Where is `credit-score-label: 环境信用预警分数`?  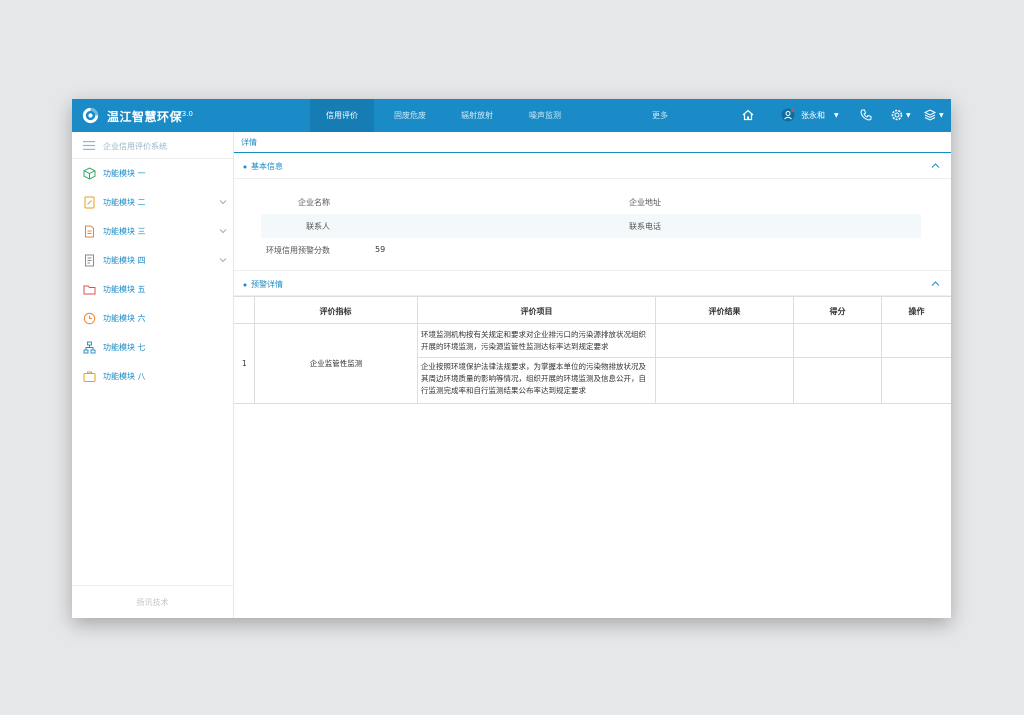 credit-score-label: 环境信用预警分数 is located at coordinates (298, 250).